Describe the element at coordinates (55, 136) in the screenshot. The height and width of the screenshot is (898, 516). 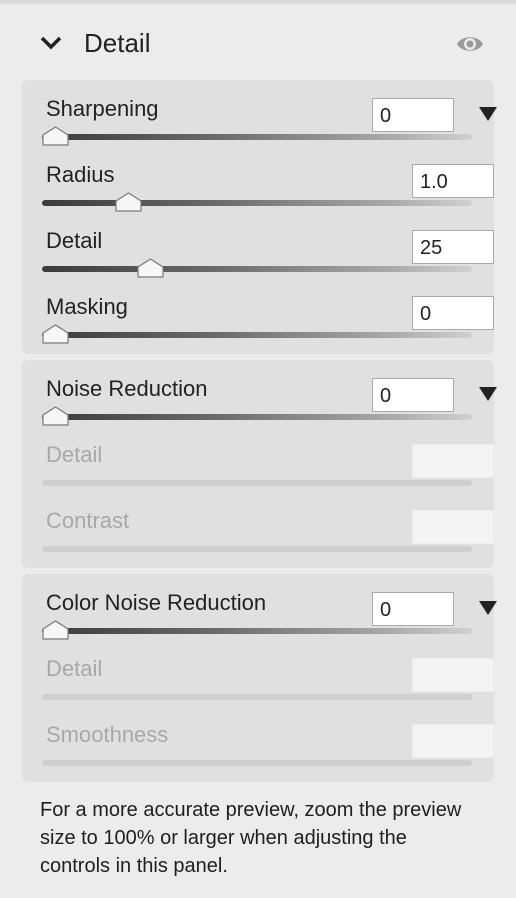
I see `sharpening-slider-thumb` at that location.